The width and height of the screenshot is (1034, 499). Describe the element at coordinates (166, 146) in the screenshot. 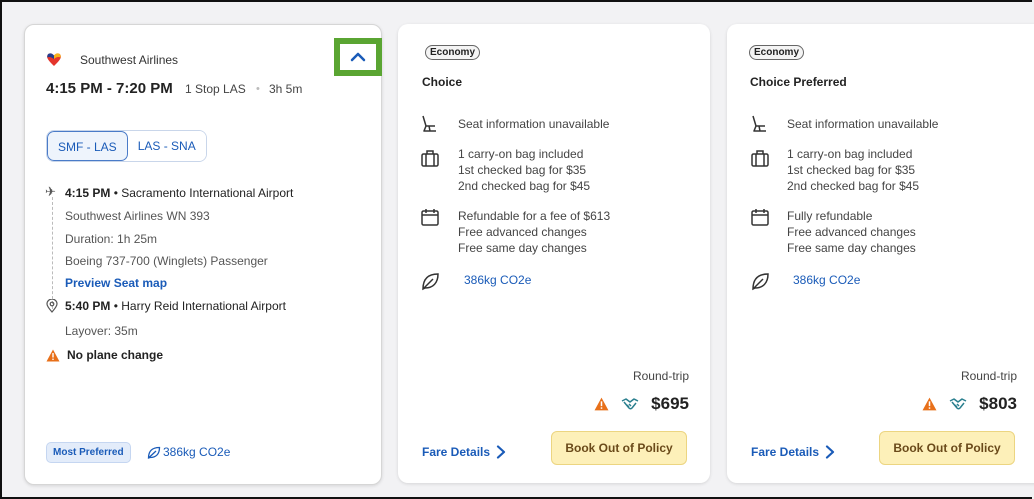

I see `tab-segment-las-sna: LAS - SNA` at that location.